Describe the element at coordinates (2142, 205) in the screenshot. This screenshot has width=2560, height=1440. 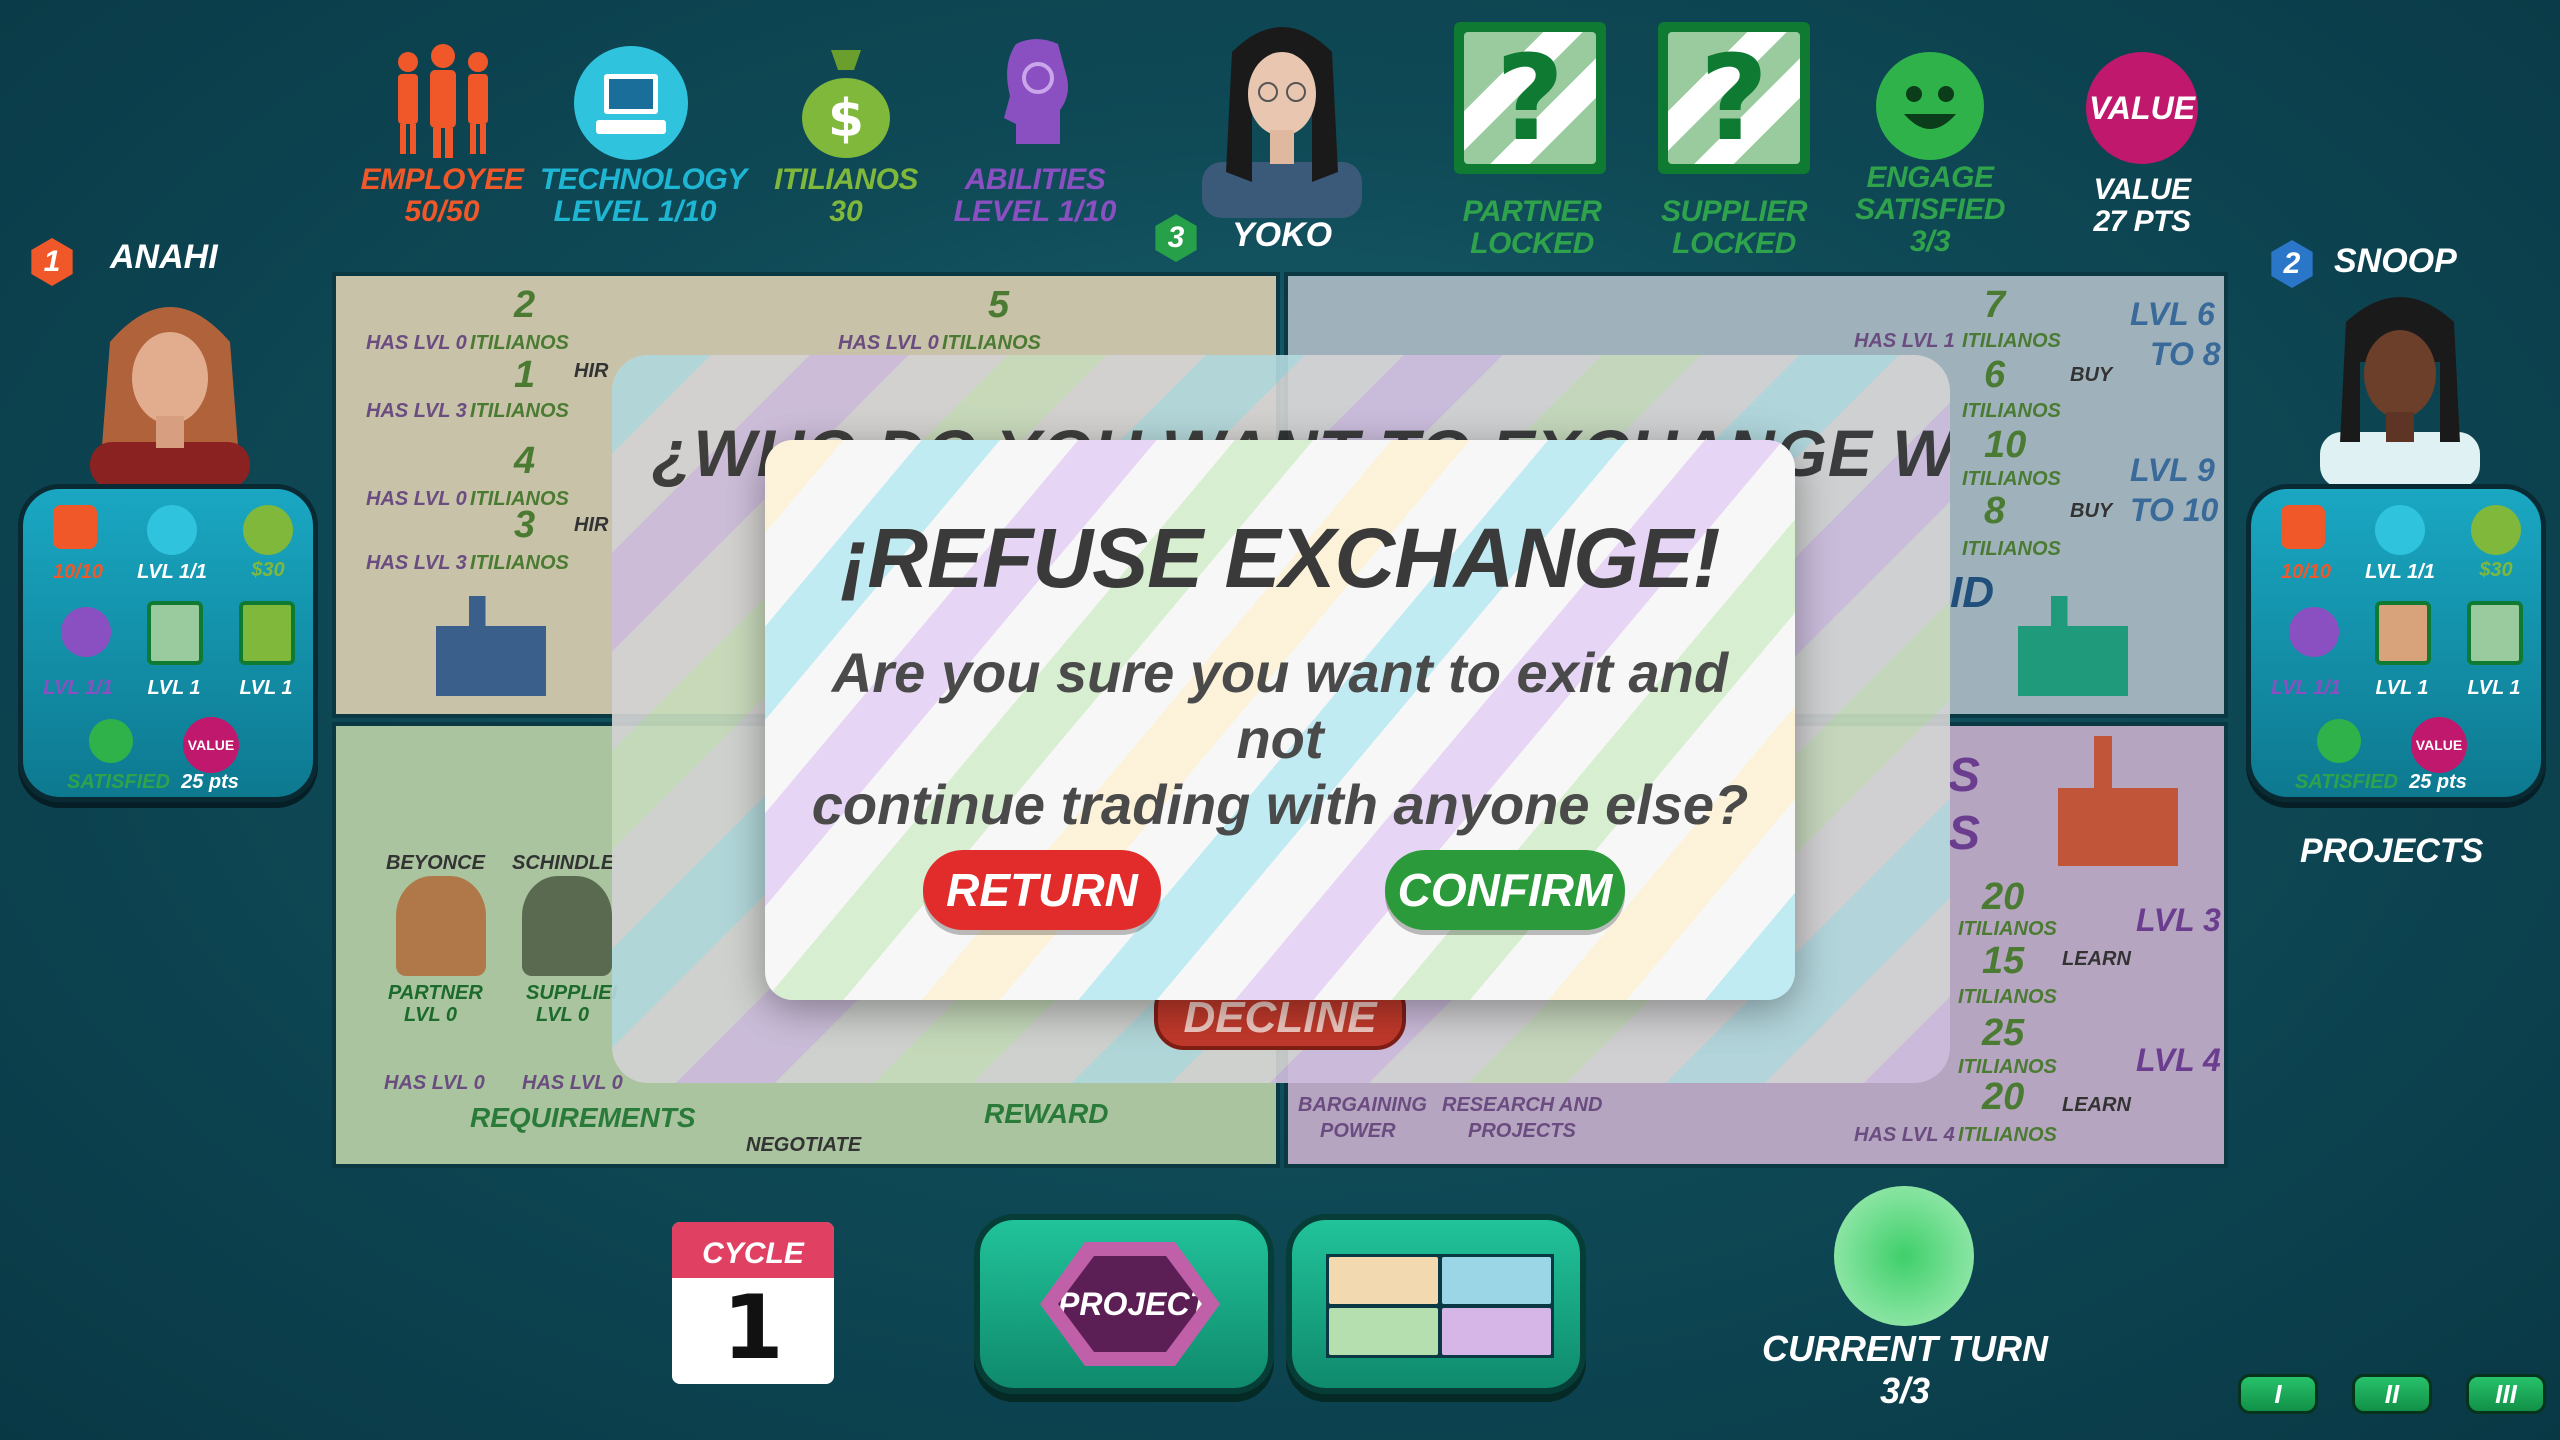
I see `value-status: VALUE 27 PTS` at that location.